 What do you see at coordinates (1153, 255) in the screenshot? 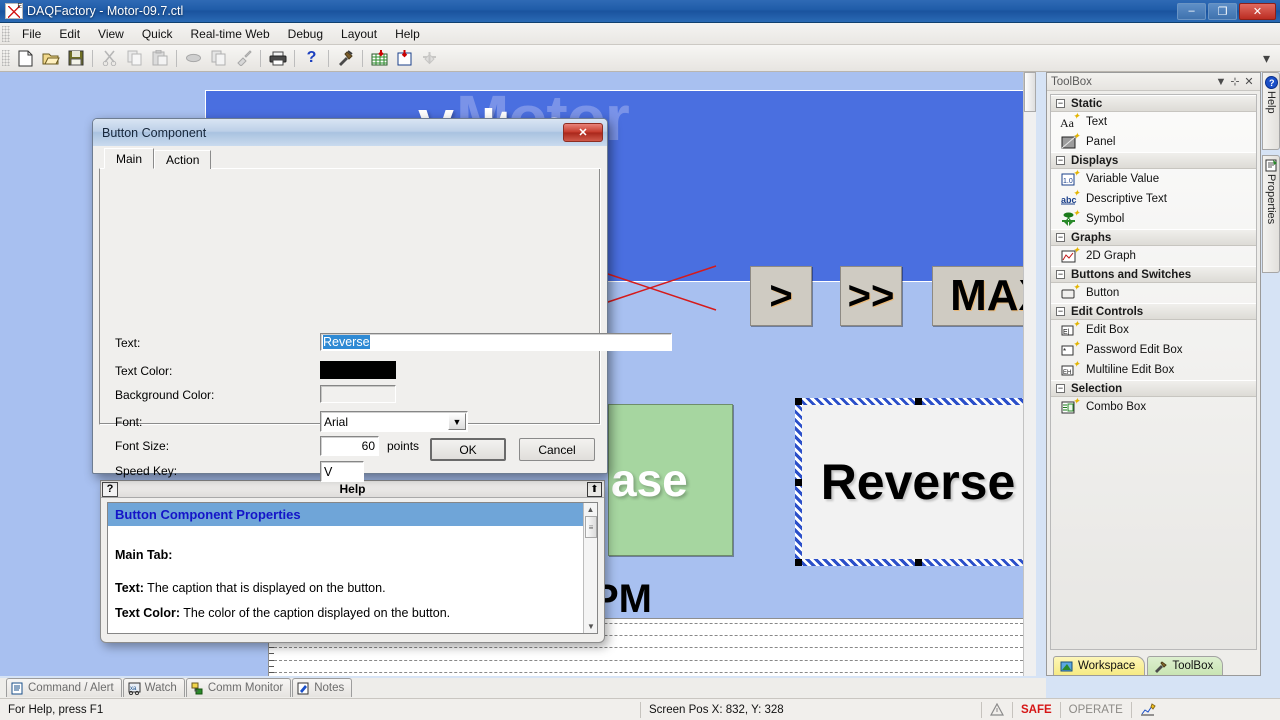
I see `toolbox-item-2d-graph: ✦ 2D Graph` at bounding box center [1153, 255].